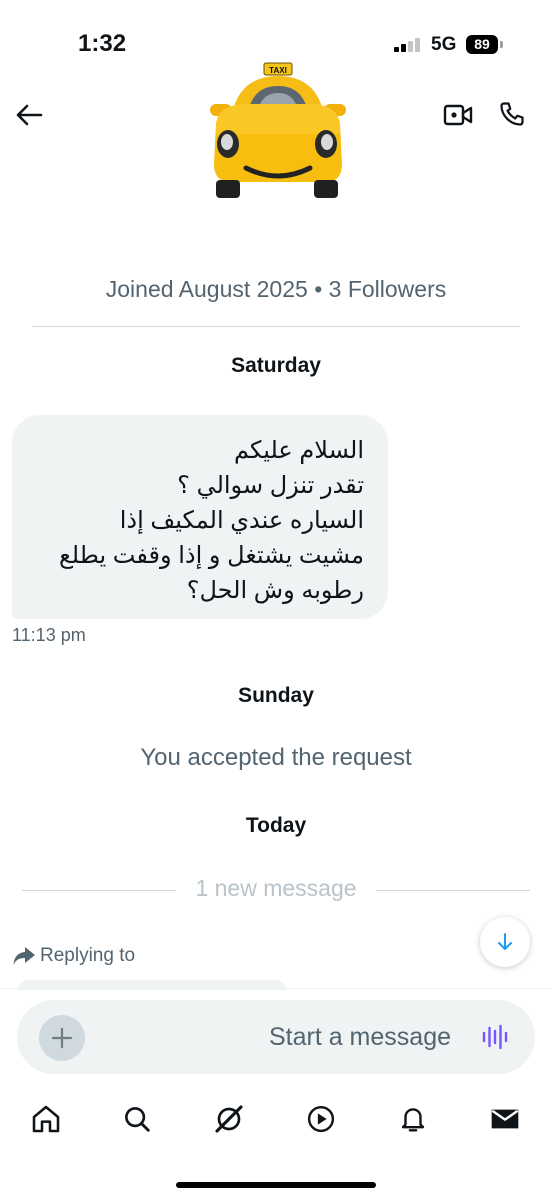 This screenshot has width=552, height=1200. Describe the element at coordinates (102, 43) in the screenshot. I see `status-time: 1:32` at that location.